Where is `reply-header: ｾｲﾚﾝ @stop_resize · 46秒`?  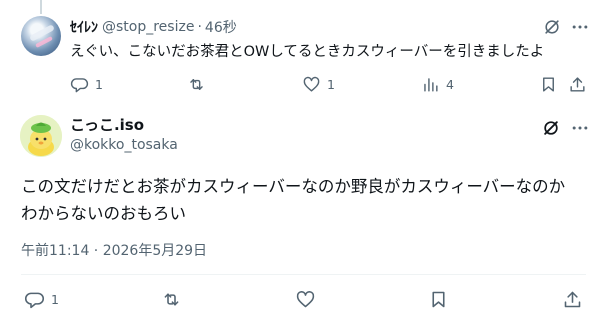
reply-header: ｾｲﾚﾝ @stop_resize · 46秒 is located at coordinates (153, 27).